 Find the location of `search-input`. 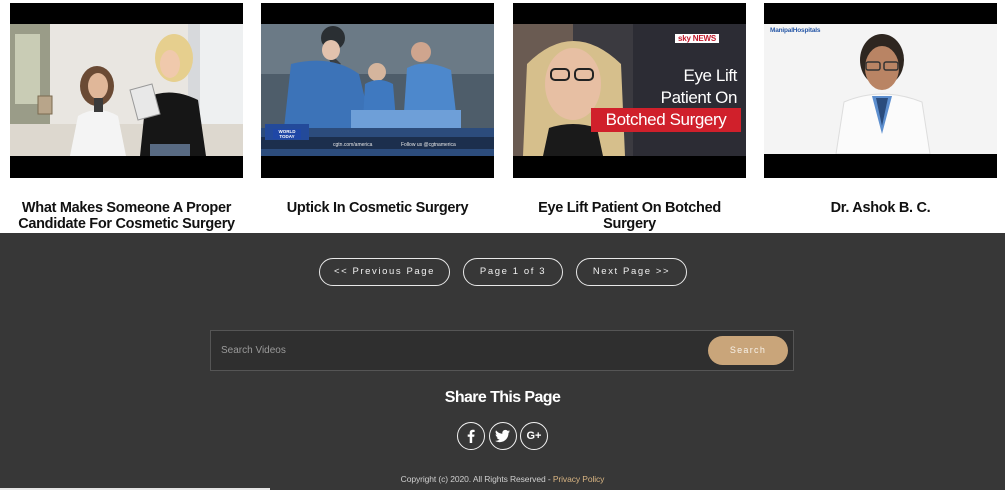

search-input is located at coordinates (456, 350).